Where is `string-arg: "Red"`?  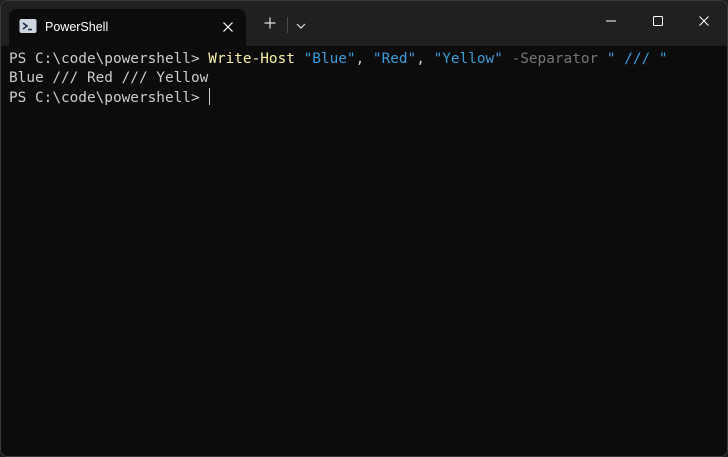
string-arg: "Red" is located at coordinates (394, 59).